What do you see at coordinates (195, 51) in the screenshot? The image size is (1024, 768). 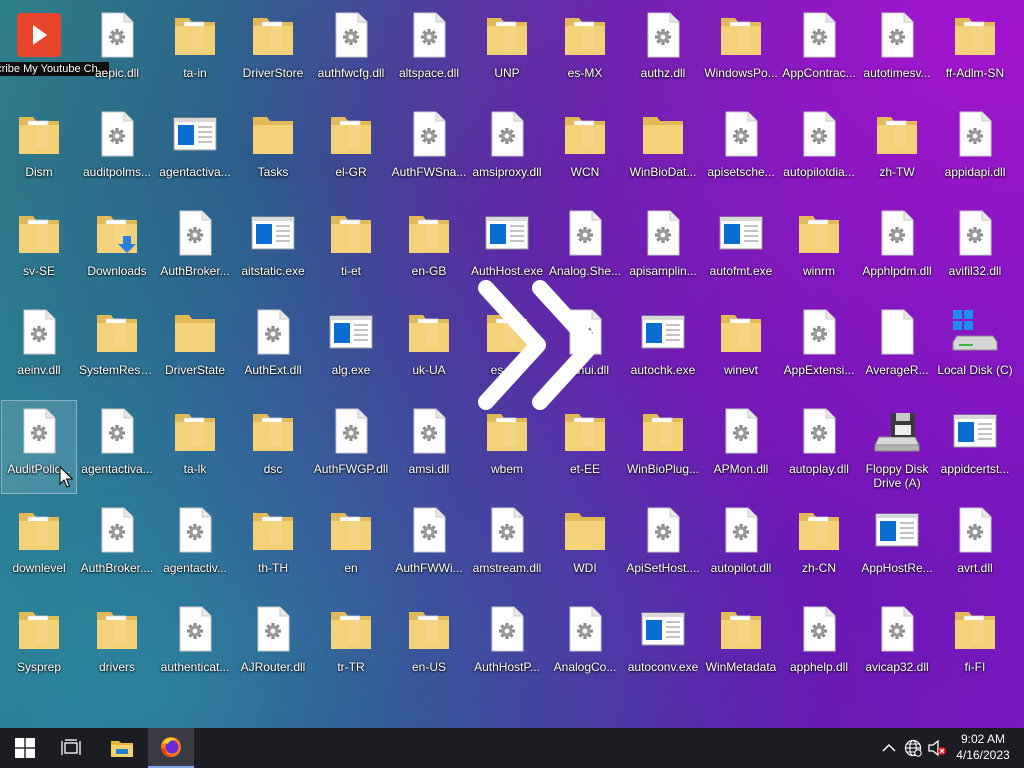 I see `desktop-icon: ta-in` at bounding box center [195, 51].